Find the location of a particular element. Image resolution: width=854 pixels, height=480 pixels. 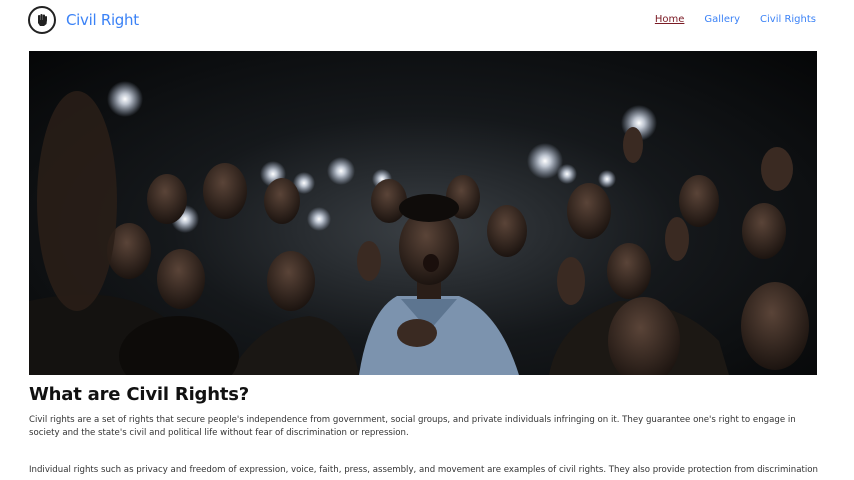

main-nav: Home Gallery Civil Rights is located at coordinates (735, 19).